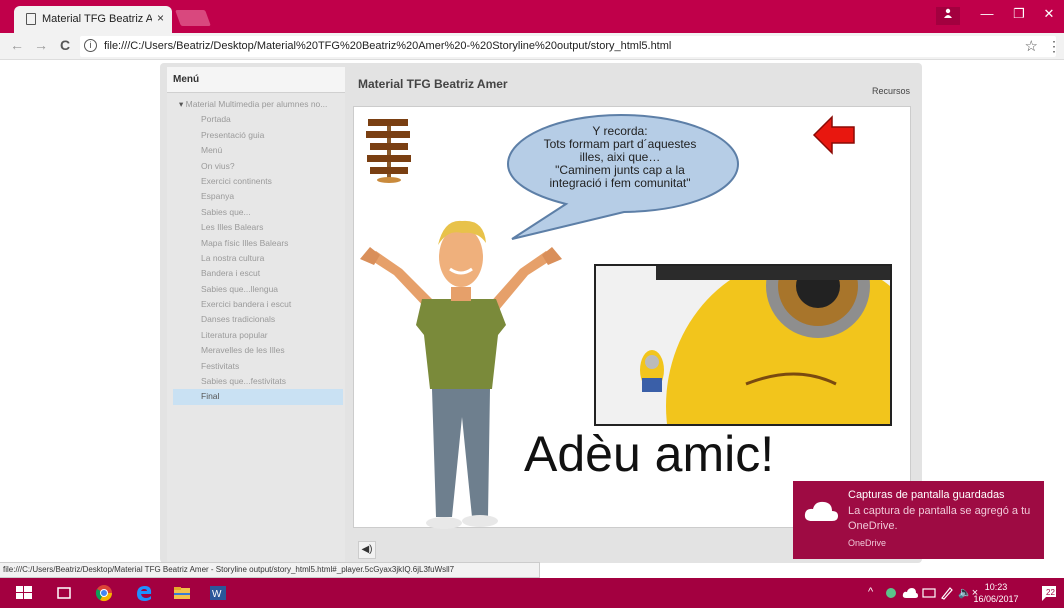  Describe the element at coordinates (1049, 14) in the screenshot. I see `close-window-button: ✕` at that location.